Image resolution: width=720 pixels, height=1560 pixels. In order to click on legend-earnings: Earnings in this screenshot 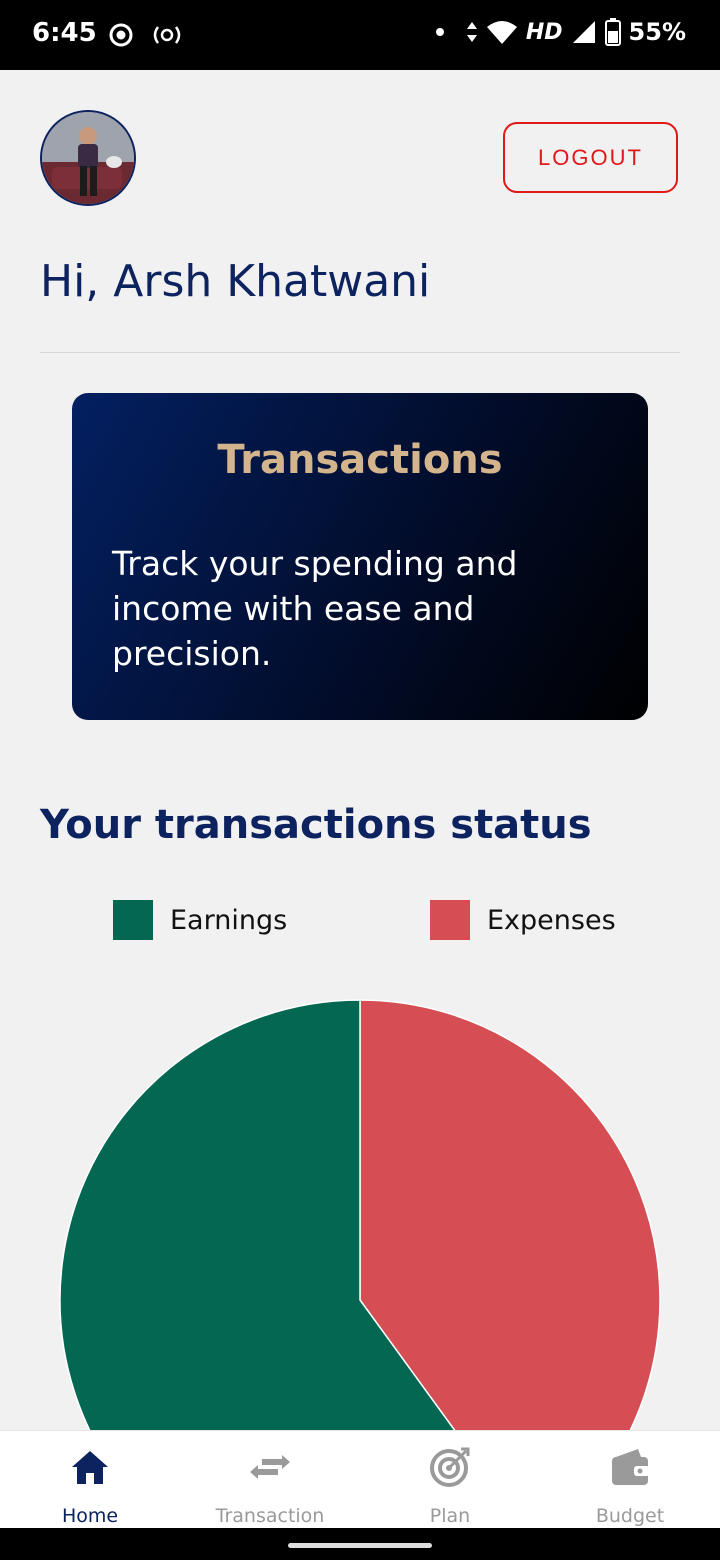, I will do `click(200, 920)`.